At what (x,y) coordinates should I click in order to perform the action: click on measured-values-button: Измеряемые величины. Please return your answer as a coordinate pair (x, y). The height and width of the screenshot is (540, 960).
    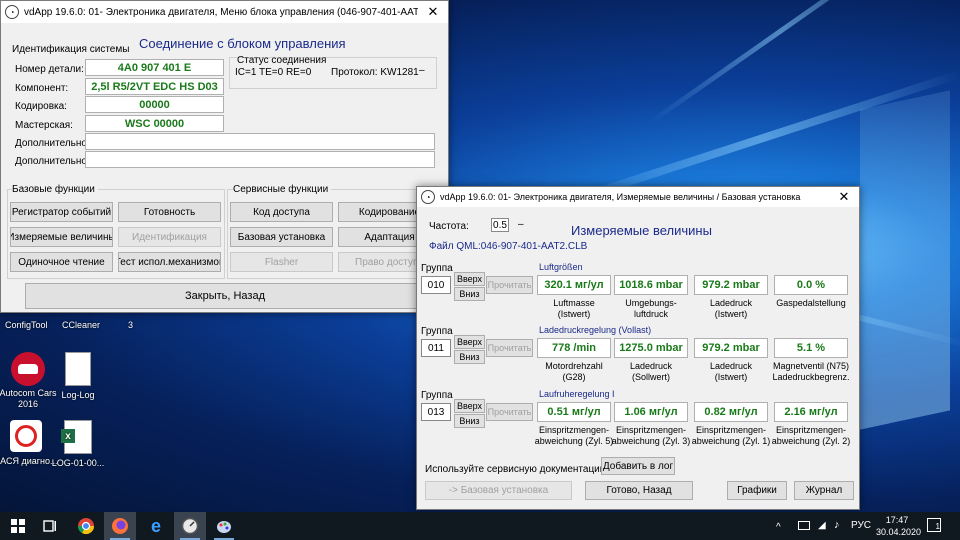
    Looking at the image, I should click on (61, 237).